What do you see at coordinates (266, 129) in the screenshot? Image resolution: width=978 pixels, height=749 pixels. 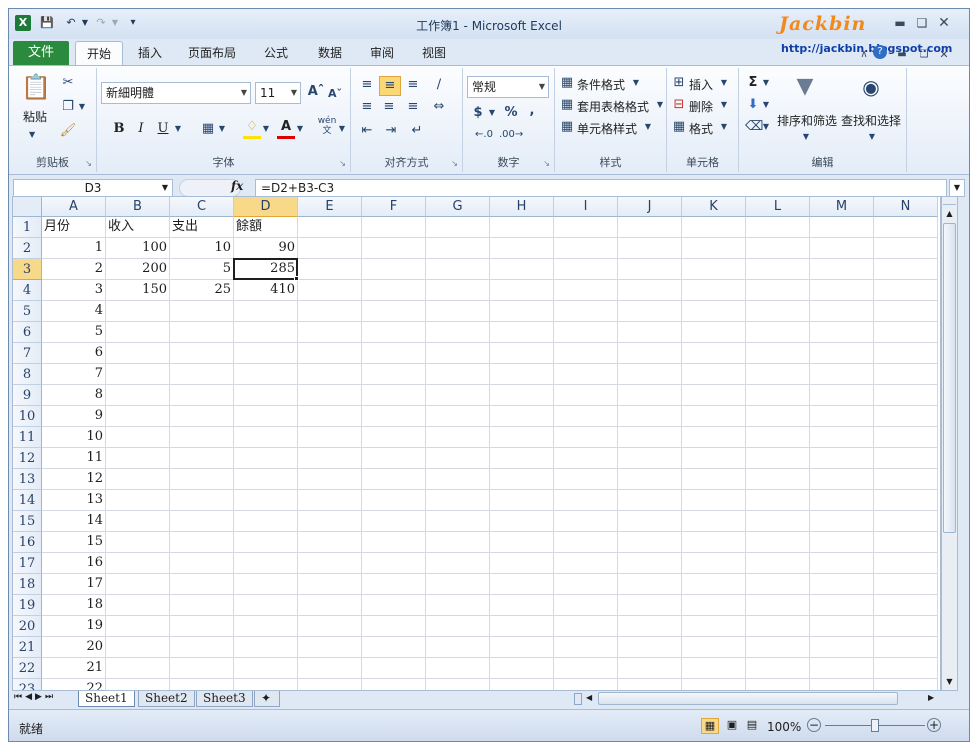 I see `fill-color-dropdown-icon: ▼` at bounding box center [266, 129].